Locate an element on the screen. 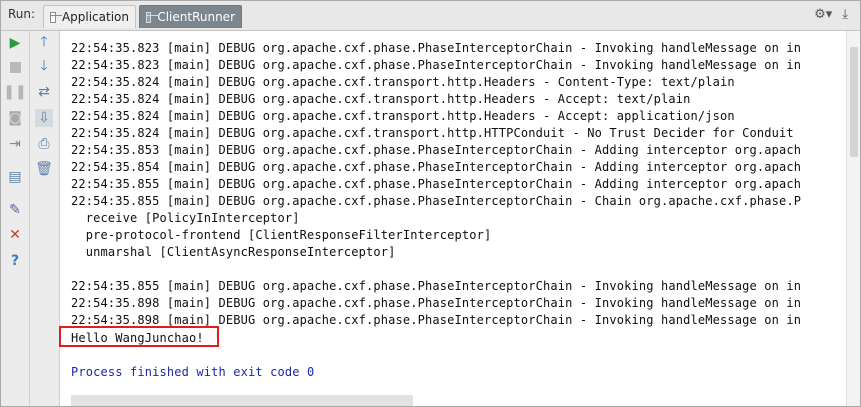  run-toolbar: Run: Application ClientRunner ⚙▾ ⤓ is located at coordinates (430, 16).